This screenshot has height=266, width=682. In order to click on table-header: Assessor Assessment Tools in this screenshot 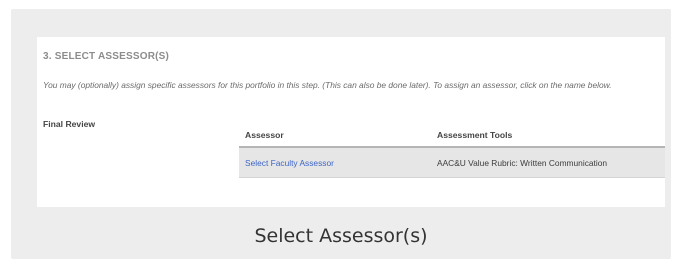, I will do `click(452, 131)`.